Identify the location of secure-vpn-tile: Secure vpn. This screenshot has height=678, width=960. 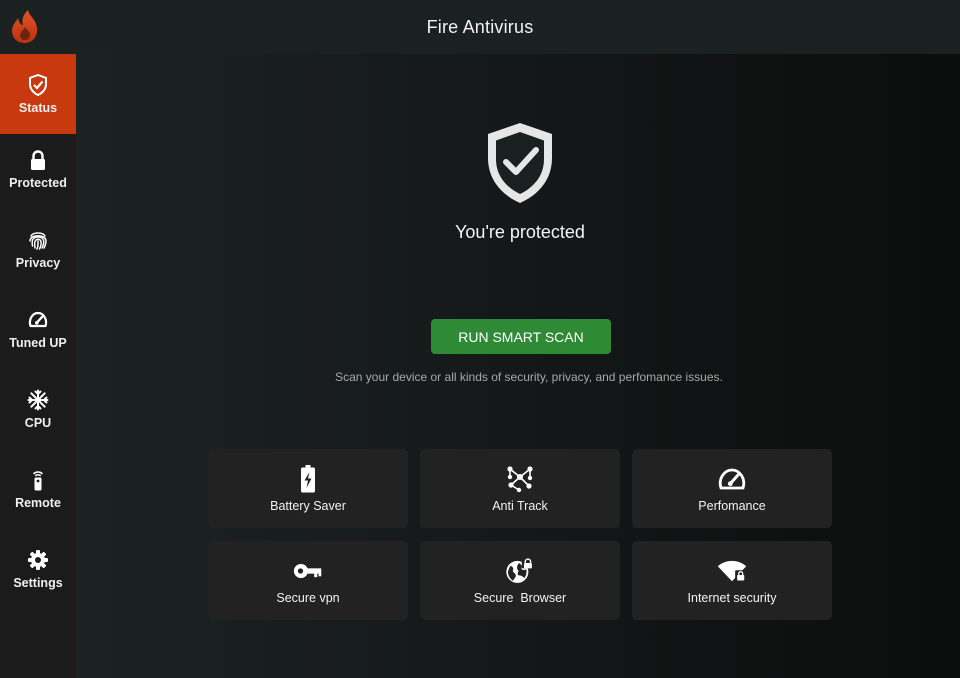
(308, 580).